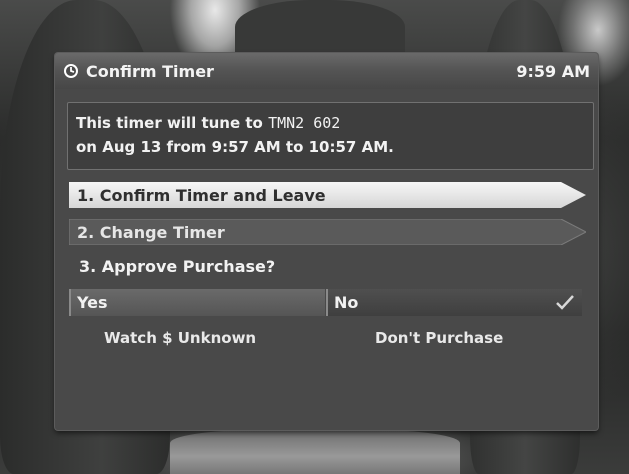 The image size is (629, 474). What do you see at coordinates (439, 338) in the screenshot?
I see `no-description: Don't Purchase` at bounding box center [439, 338].